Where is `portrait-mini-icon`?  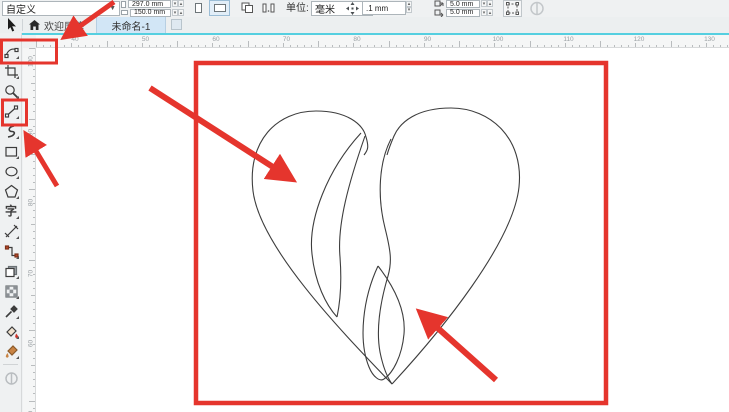 portrait-mini-icon is located at coordinates (123, 4).